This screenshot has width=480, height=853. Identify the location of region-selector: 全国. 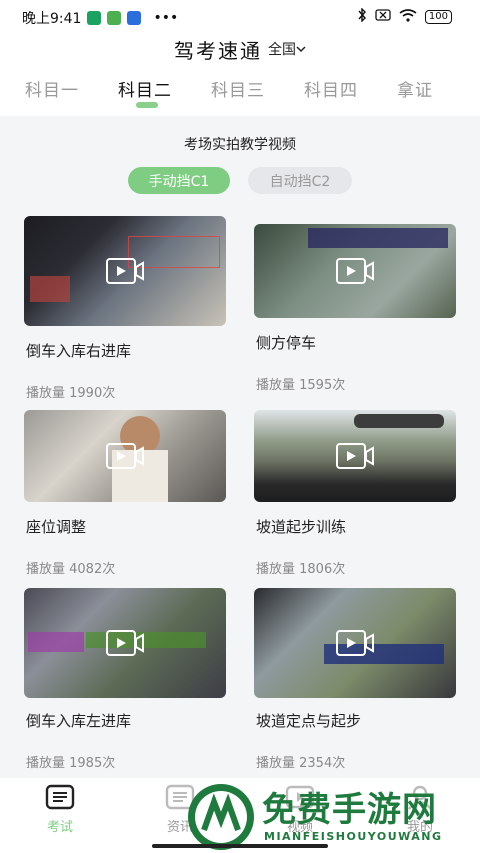
(287, 49).